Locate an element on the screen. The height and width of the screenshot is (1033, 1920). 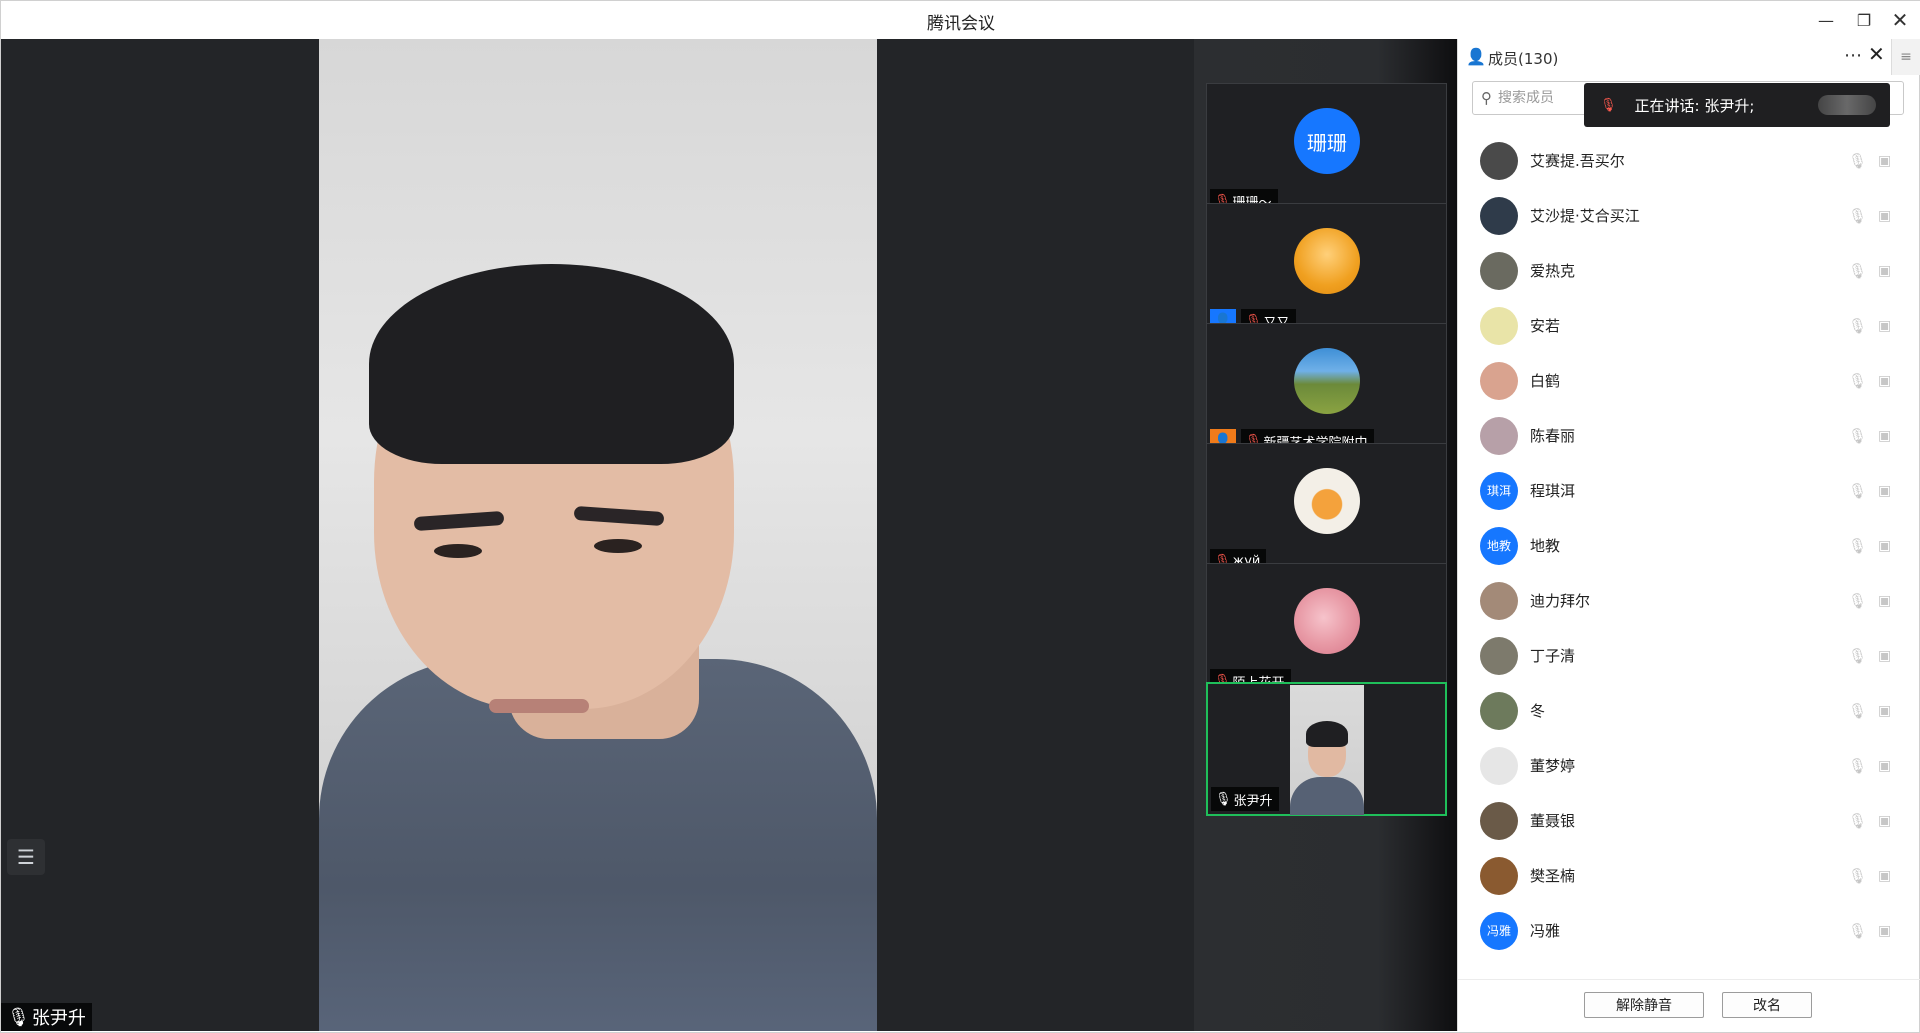
avatar: 珊珊 is located at coordinates (1327, 141).